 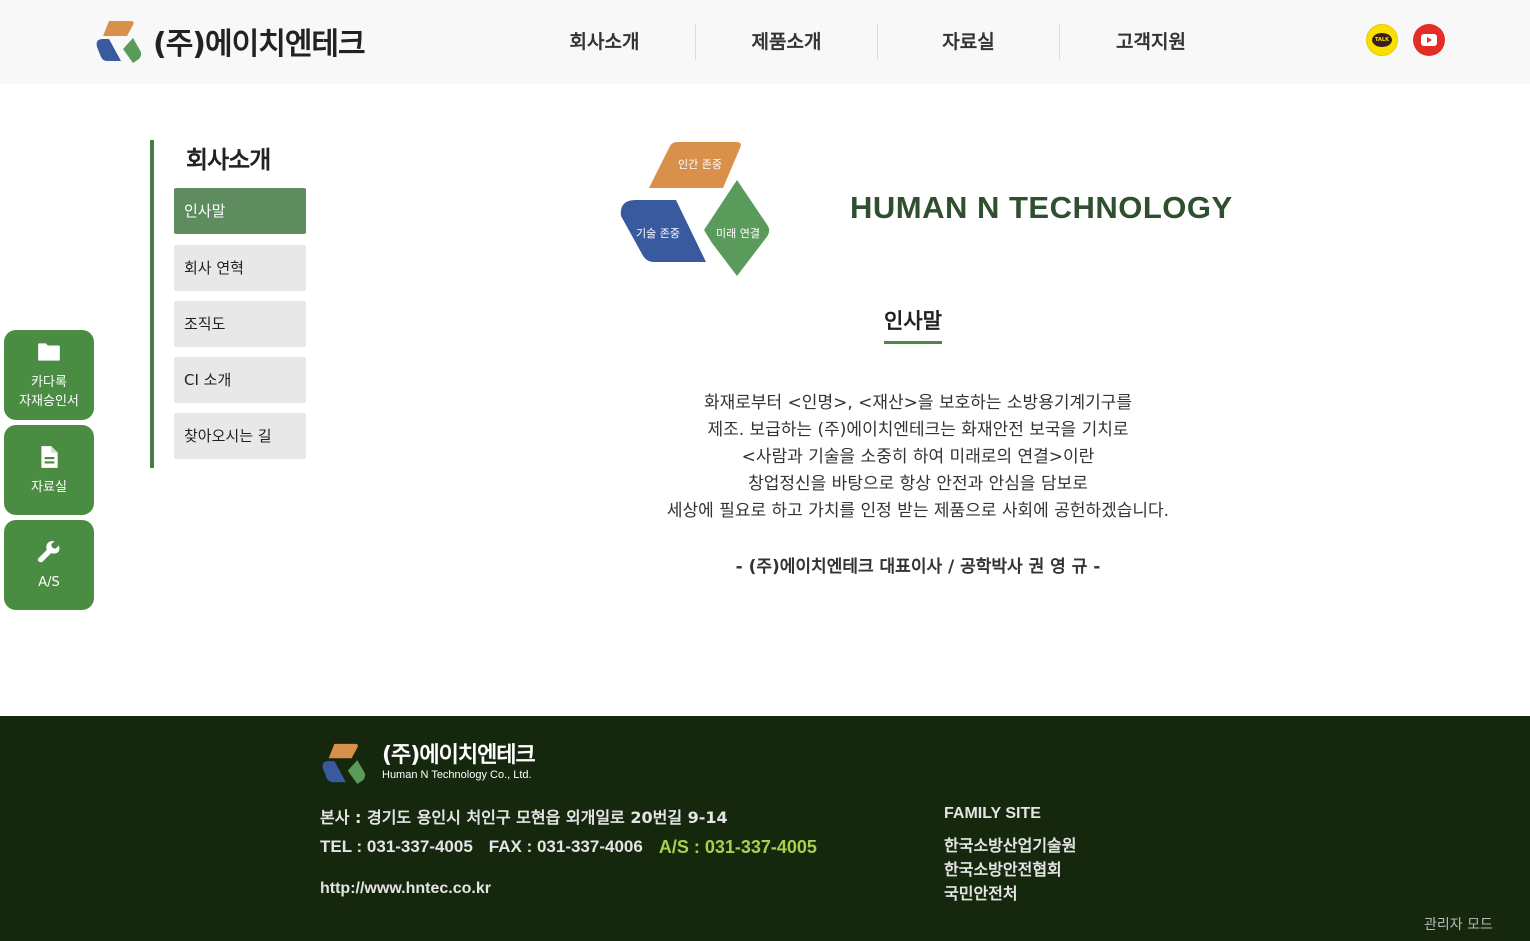 I want to click on quick-catalog-button: 카다록 자재승인서, so click(x=49, y=375).